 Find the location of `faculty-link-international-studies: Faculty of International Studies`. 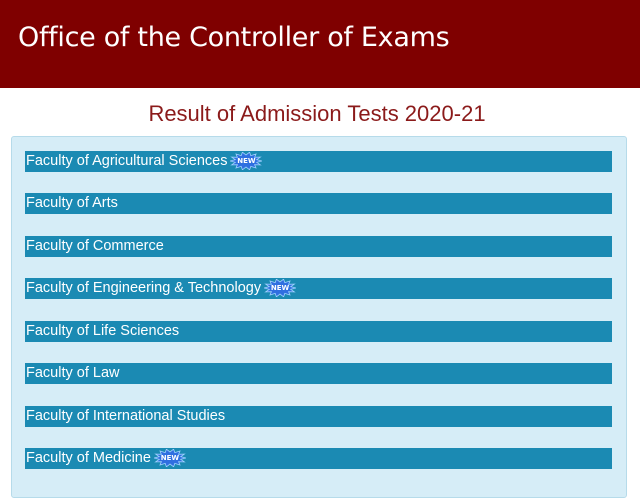

faculty-link-international-studies: Faculty of International Studies is located at coordinates (318, 416).